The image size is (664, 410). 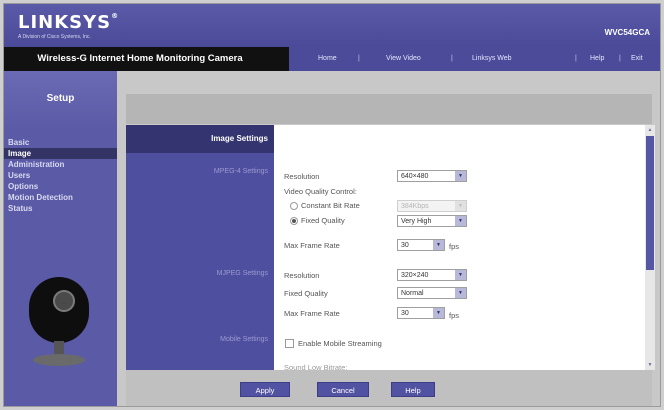 What do you see at coordinates (60, 186) in the screenshot?
I see `sidebar-item-options: Options` at bounding box center [60, 186].